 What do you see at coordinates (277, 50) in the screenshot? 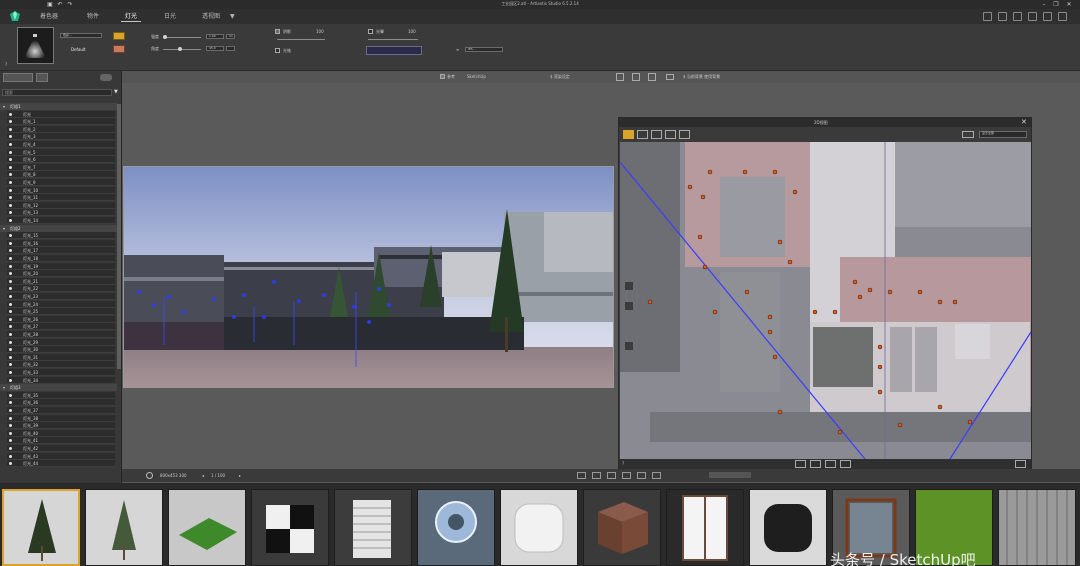
I see `cone-checkbox` at bounding box center [277, 50].